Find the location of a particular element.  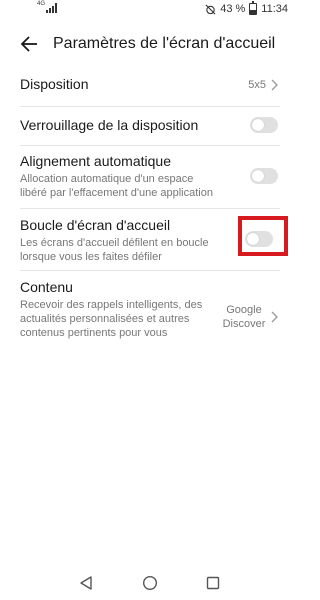

setting-content-value-wrap: Google Discover is located at coordinates (250, 317).